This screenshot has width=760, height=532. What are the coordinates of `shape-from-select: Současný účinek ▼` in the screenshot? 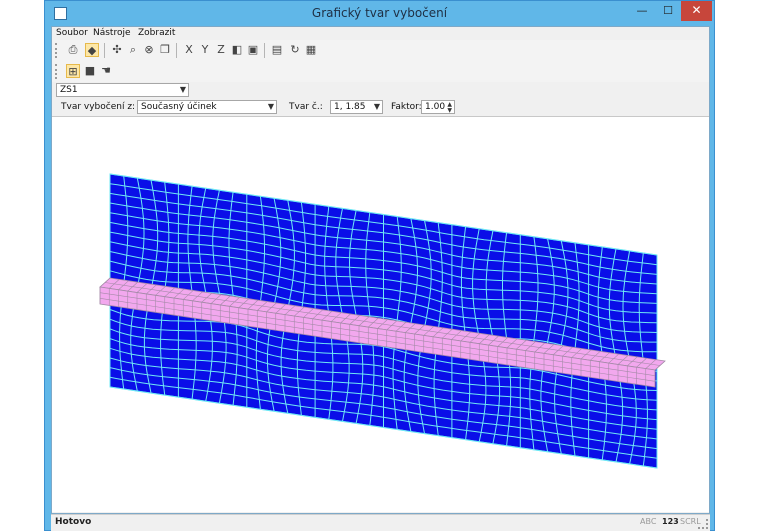 It's located at (207, 107).